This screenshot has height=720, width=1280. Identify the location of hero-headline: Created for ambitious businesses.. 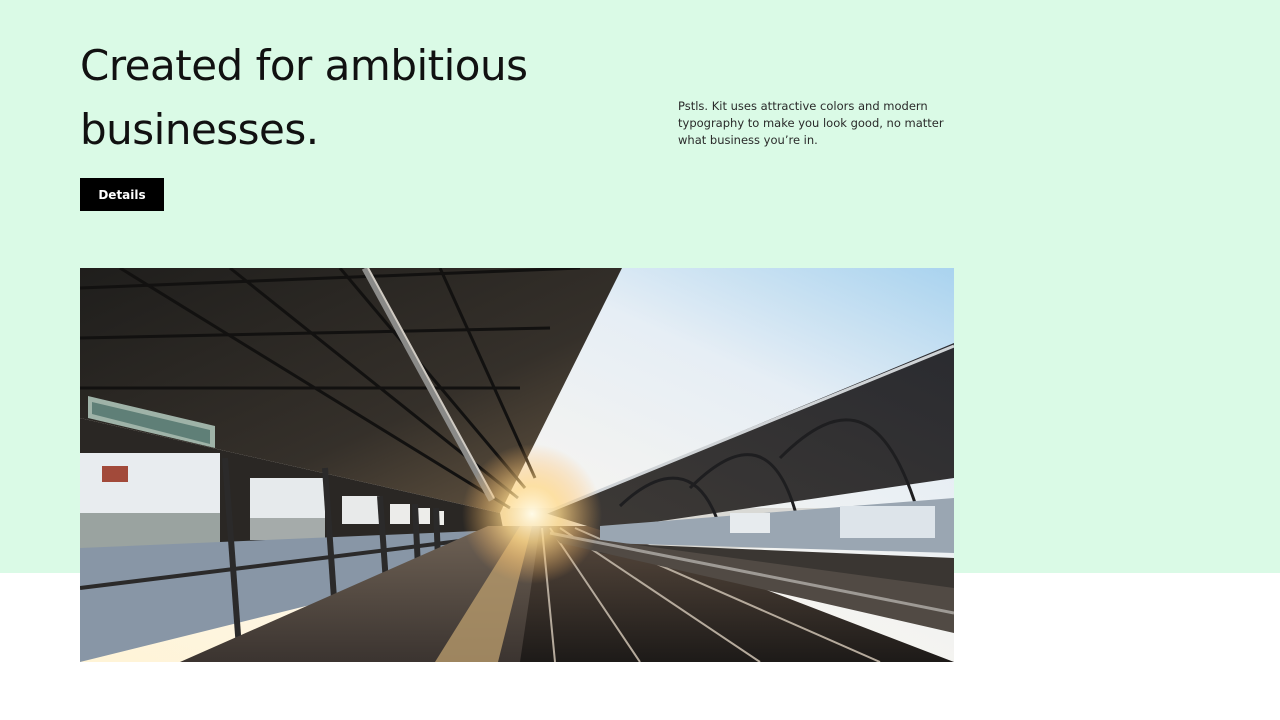
(304, 97).